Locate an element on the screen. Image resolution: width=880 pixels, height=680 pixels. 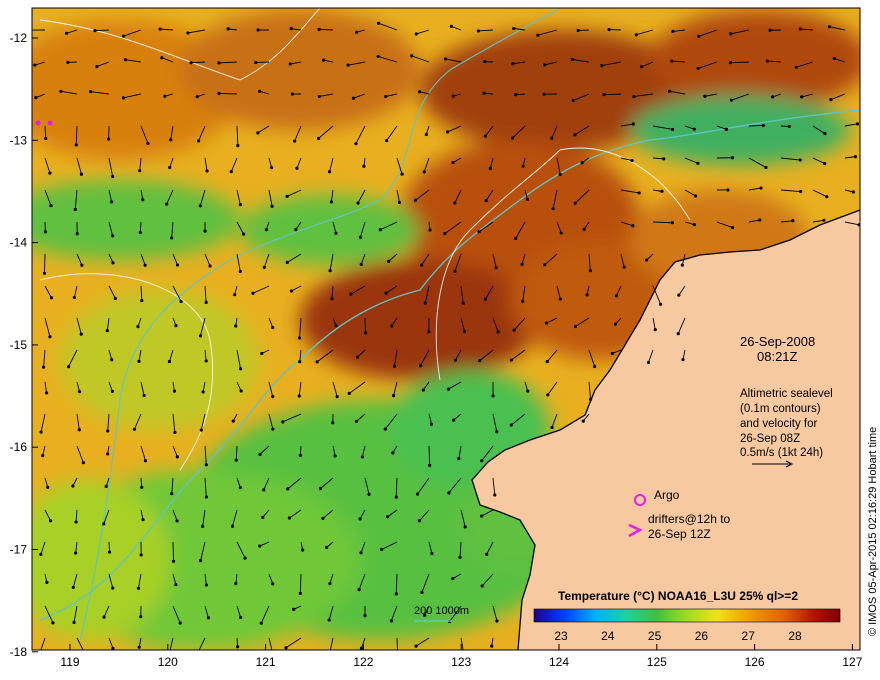
colorbar-tick-label: 23 is located at coordinates (561, 636).